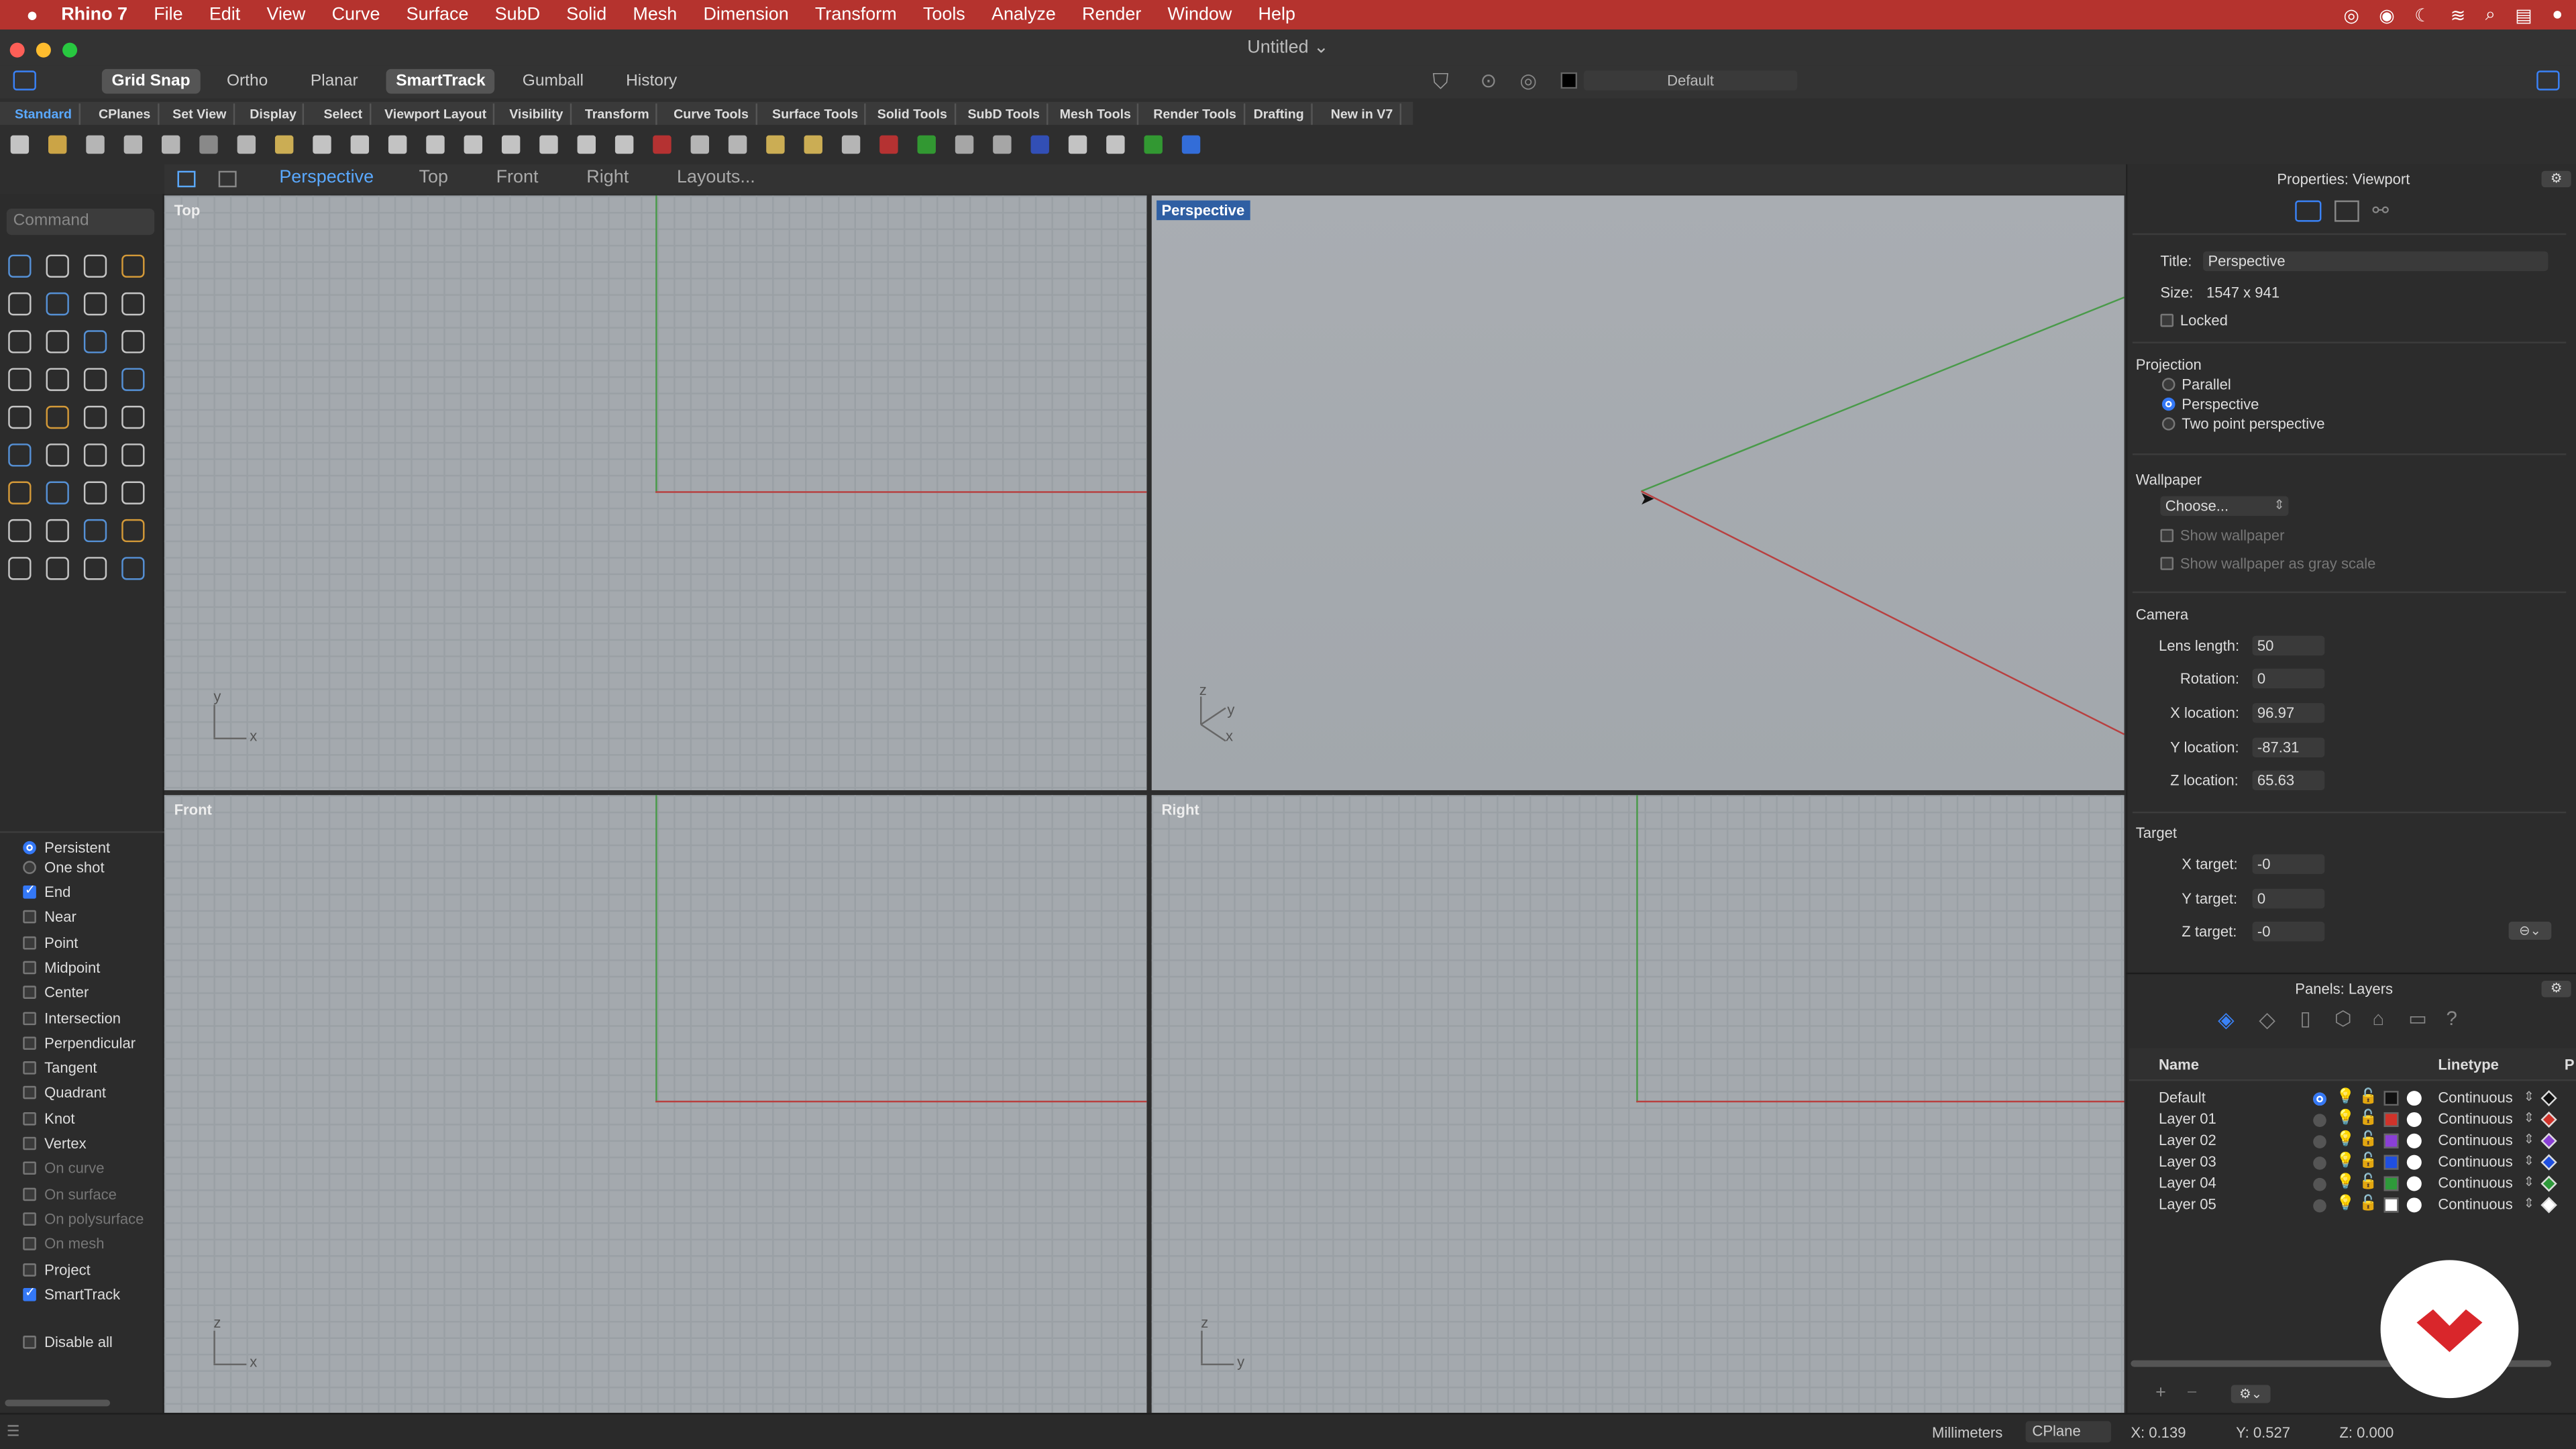 This screenshot has height=1449, width=2576. I want to click on siri-icon: ●, so click(2557, 14).